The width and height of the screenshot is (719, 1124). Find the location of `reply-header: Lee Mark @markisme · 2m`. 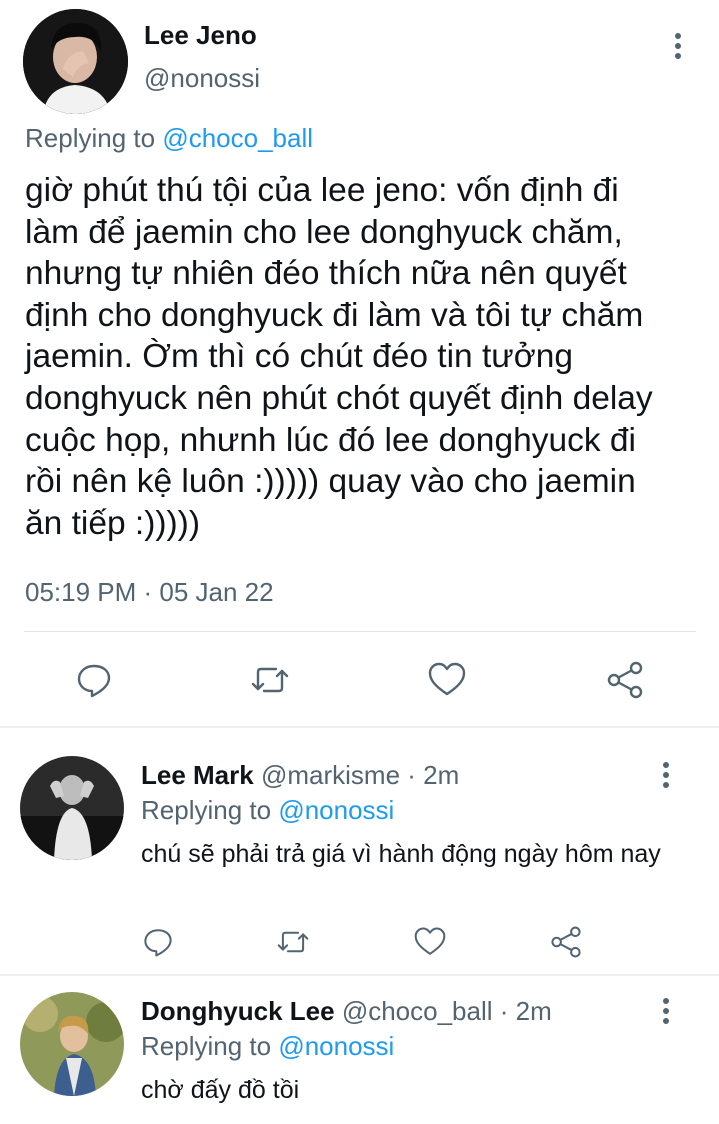

reply-header: Lee Mark @markisme · 2m is located at coordinates (300, 775).